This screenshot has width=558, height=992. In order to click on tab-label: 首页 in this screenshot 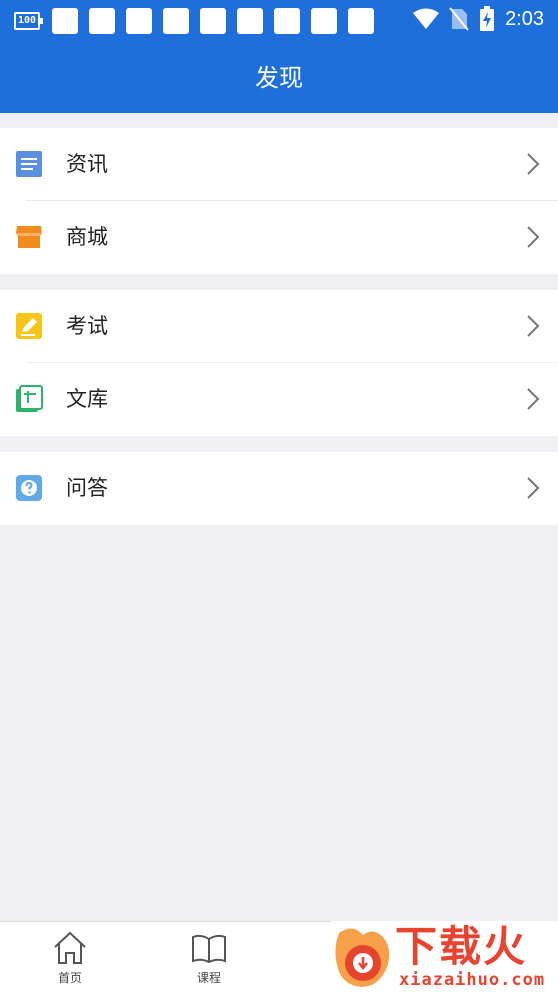, I will do `click(69, 978)`.